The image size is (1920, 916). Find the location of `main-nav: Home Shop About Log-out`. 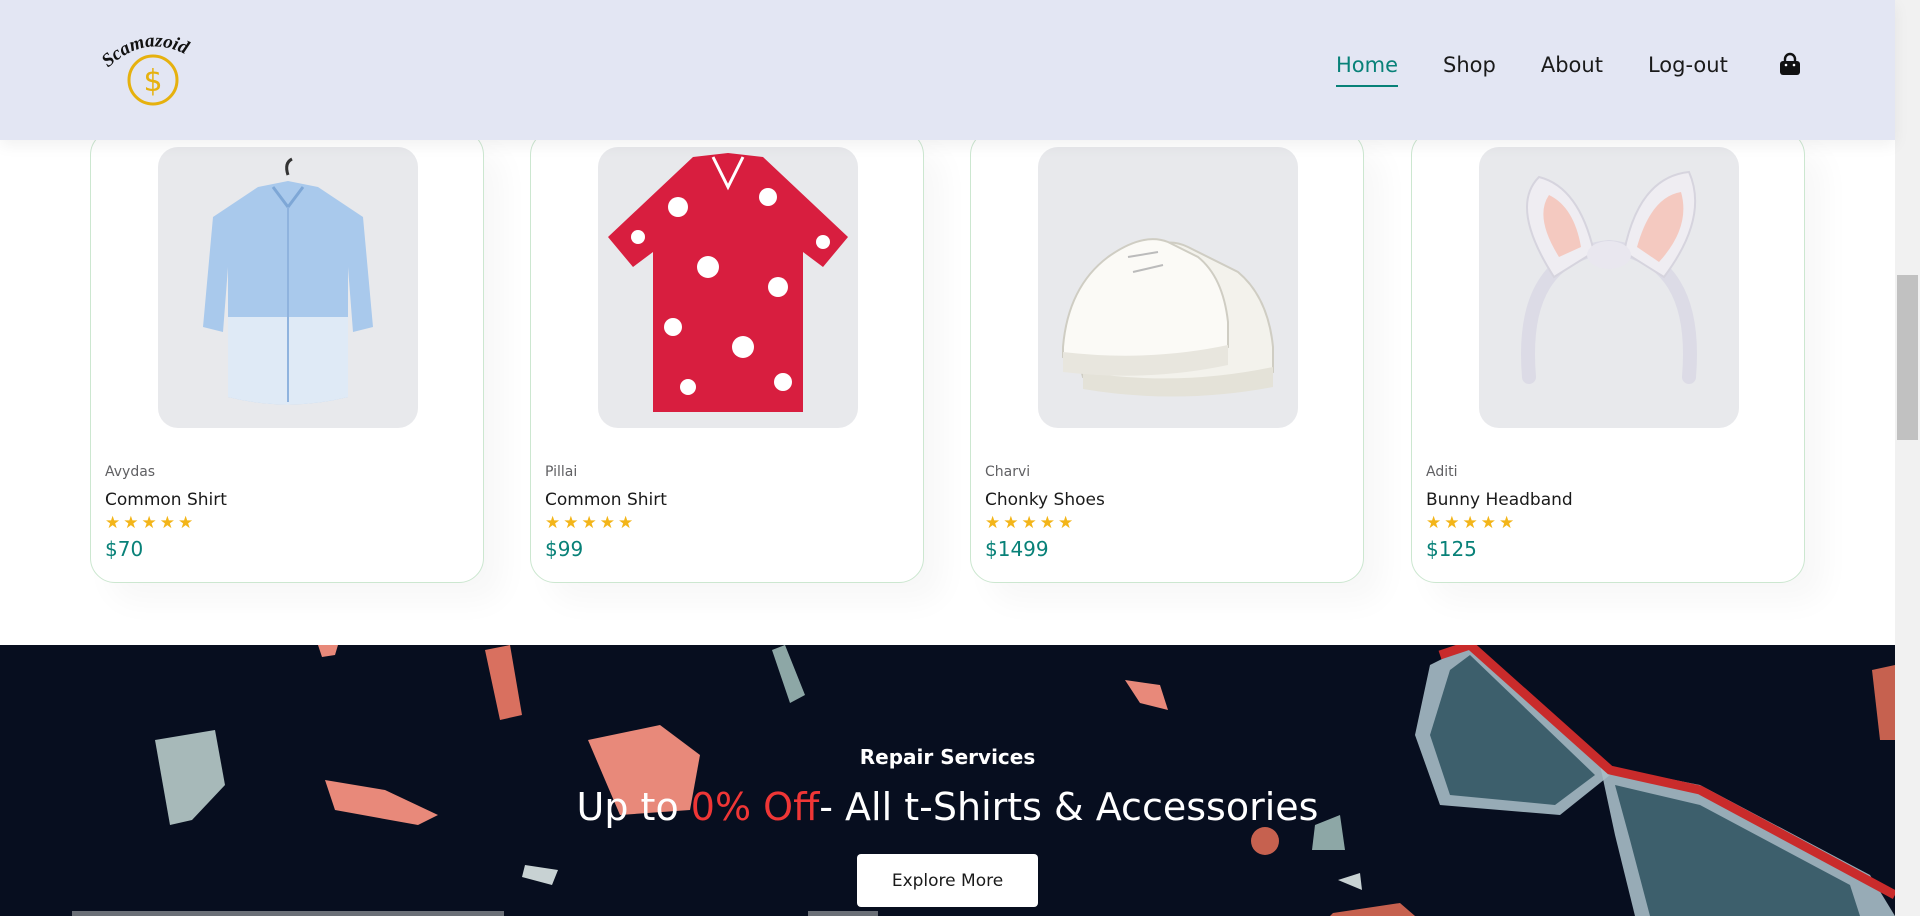

main-nav: Home Shop About Log-out is located at coordinates (1569, 69).